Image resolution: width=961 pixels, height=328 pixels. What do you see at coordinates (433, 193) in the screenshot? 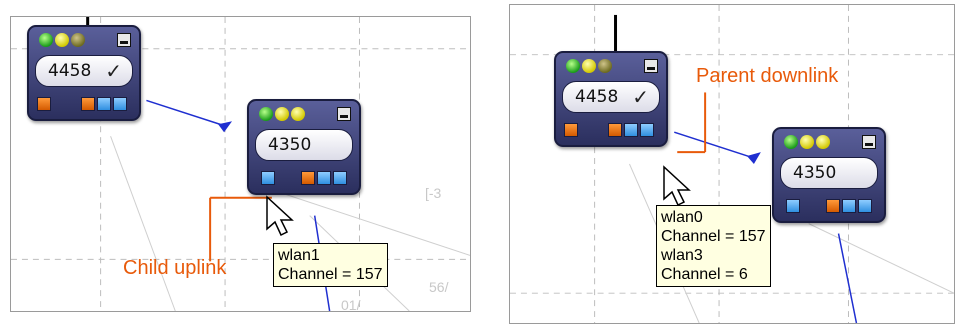
I see `faint-label: [-3` at bounding box center [433, 193].